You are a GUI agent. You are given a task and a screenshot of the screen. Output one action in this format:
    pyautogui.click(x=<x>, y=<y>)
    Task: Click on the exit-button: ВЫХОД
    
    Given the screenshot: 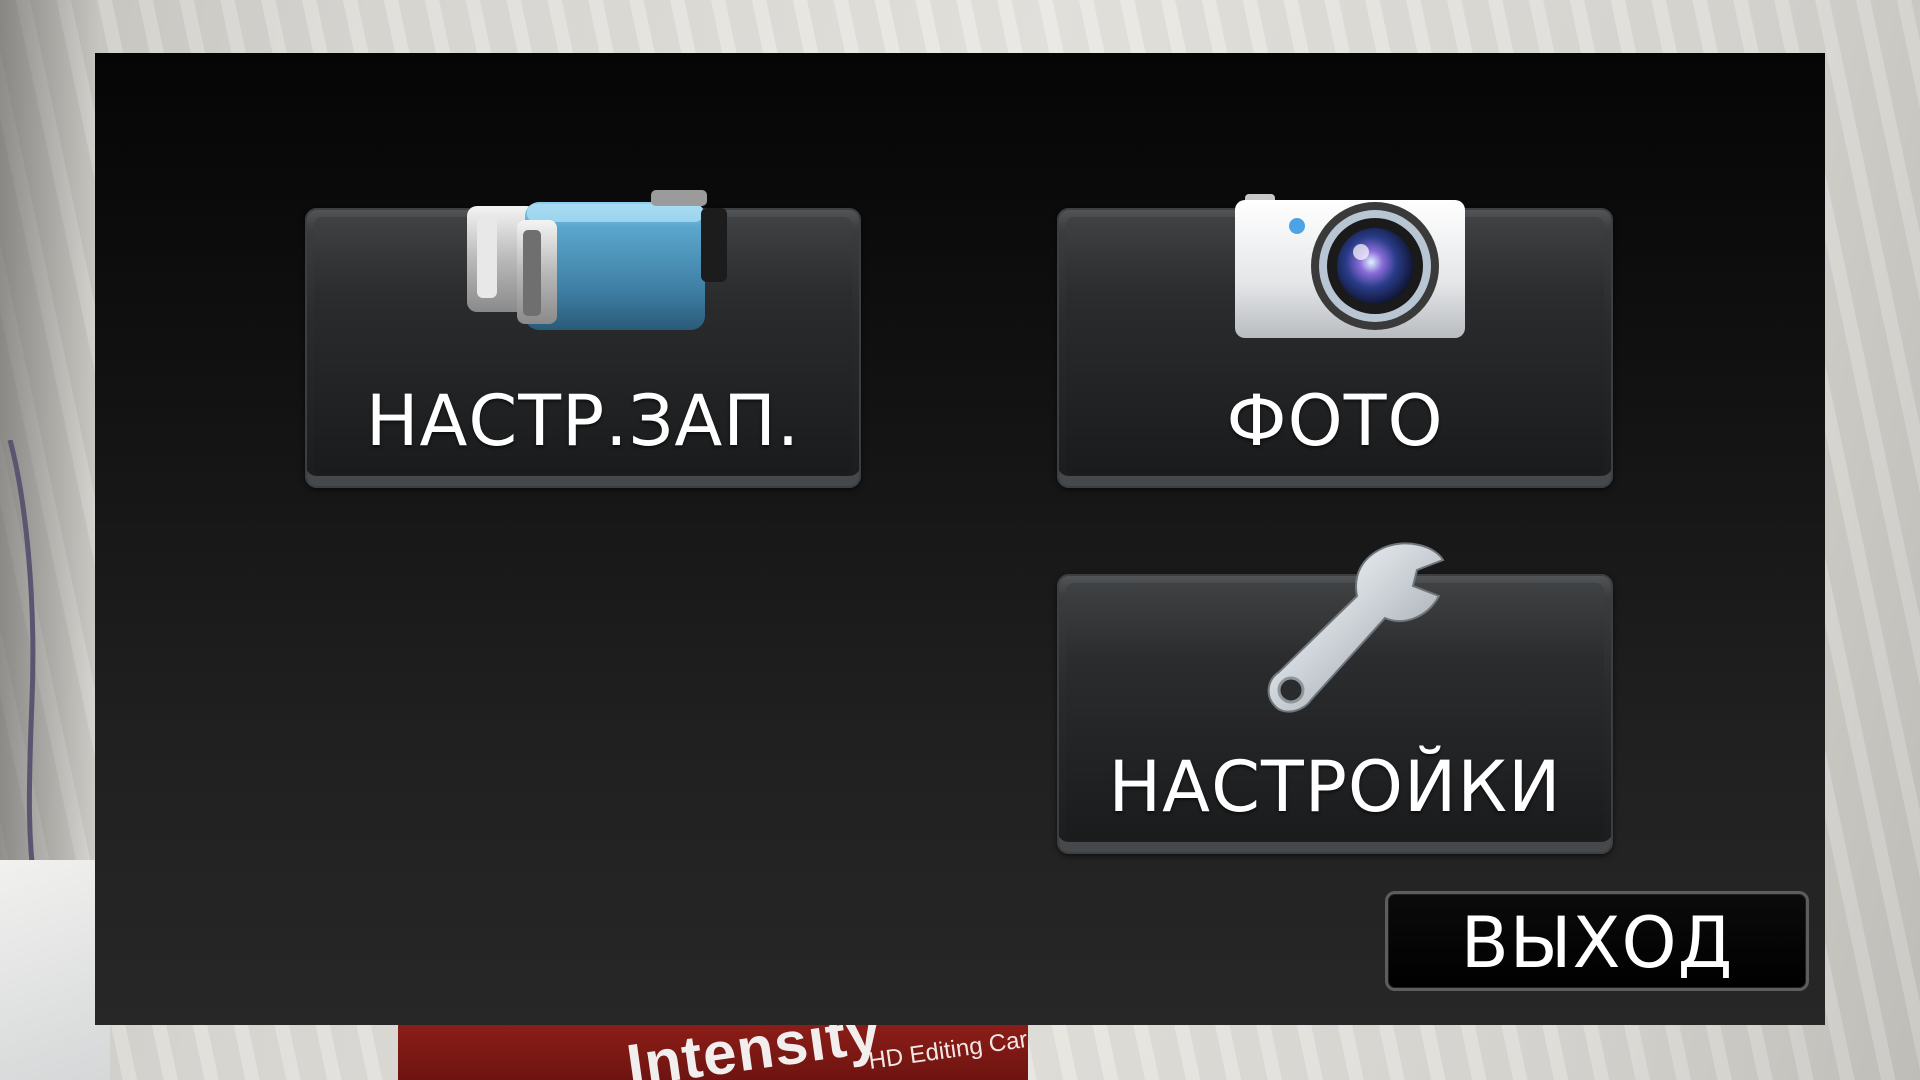 What is the action you would take?
    pyautogui.click(x=1597, y=941)
    